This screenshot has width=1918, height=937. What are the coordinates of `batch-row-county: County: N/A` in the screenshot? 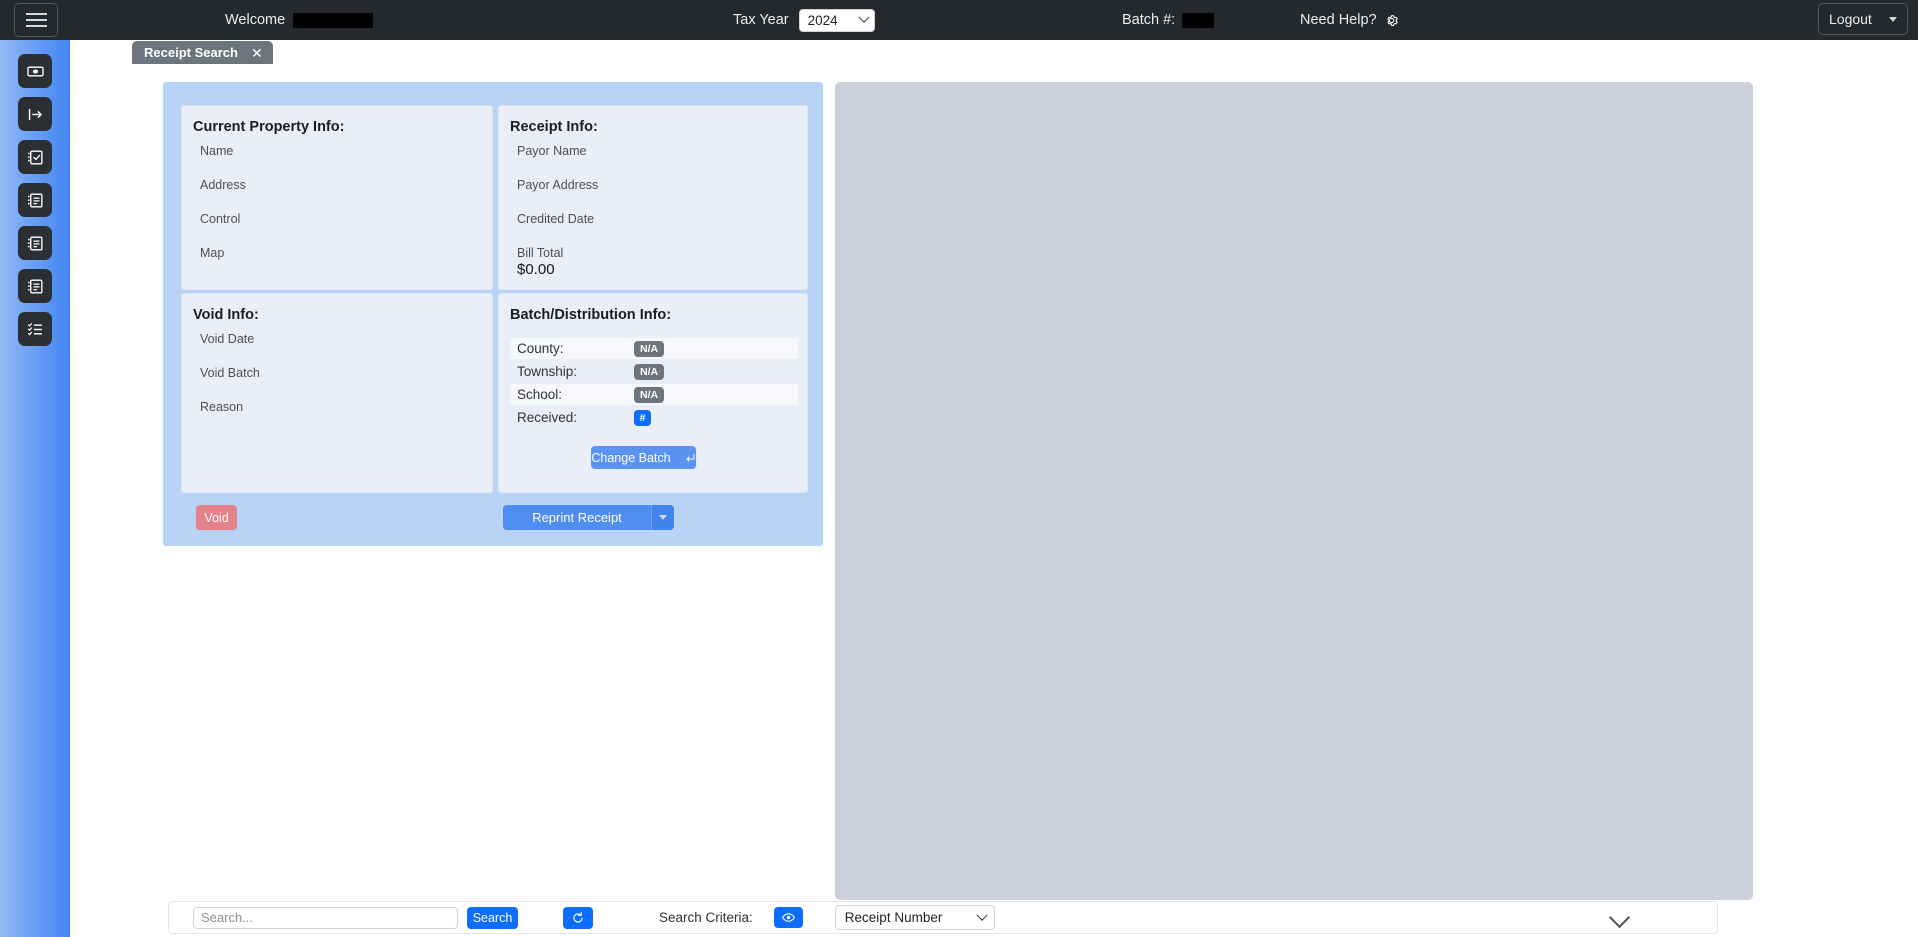 It's located at (654, 348).